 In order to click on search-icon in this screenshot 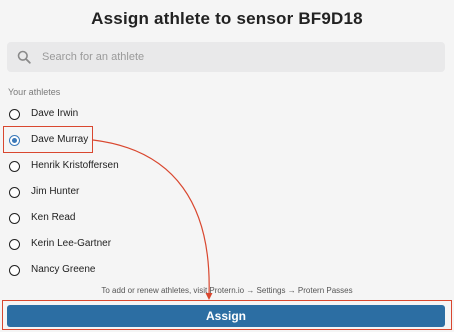, I will do `click(24, 57)`.